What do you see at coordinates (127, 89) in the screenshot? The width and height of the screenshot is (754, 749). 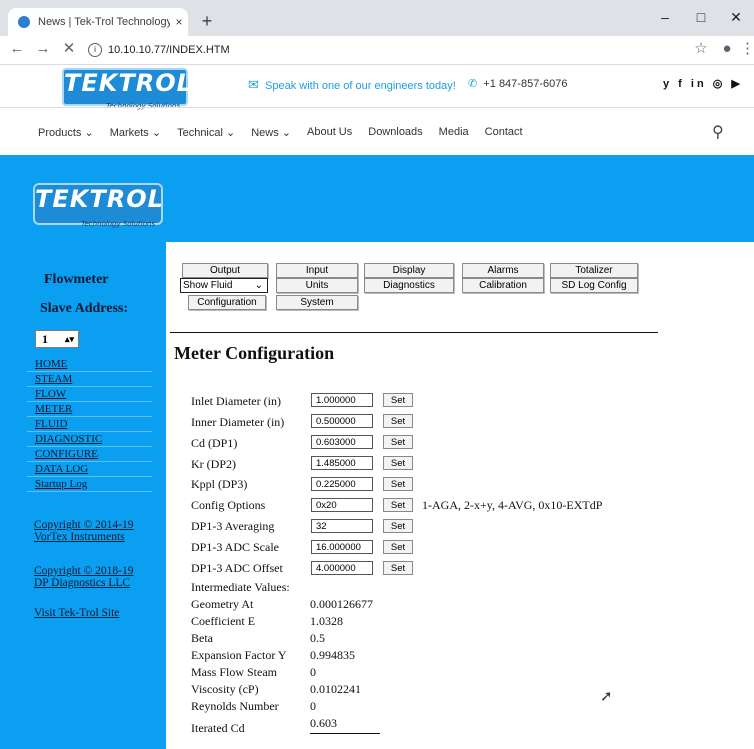 I see `tektrol-logo: TEKTROL Technology Solutions` at bounding box center [127, 89].